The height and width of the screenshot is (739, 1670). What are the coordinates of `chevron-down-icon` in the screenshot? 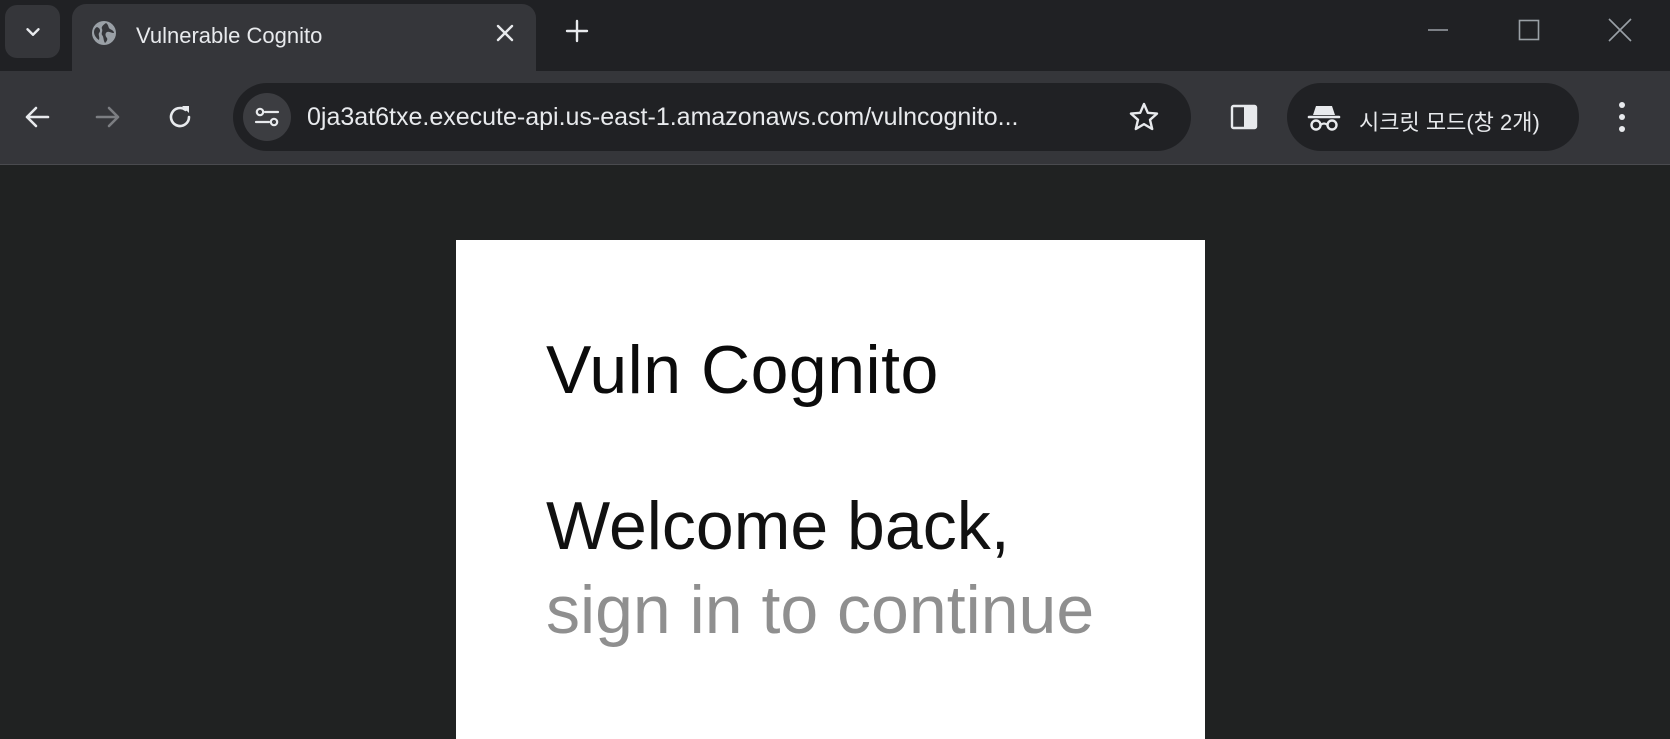 It's located at (32, 31).